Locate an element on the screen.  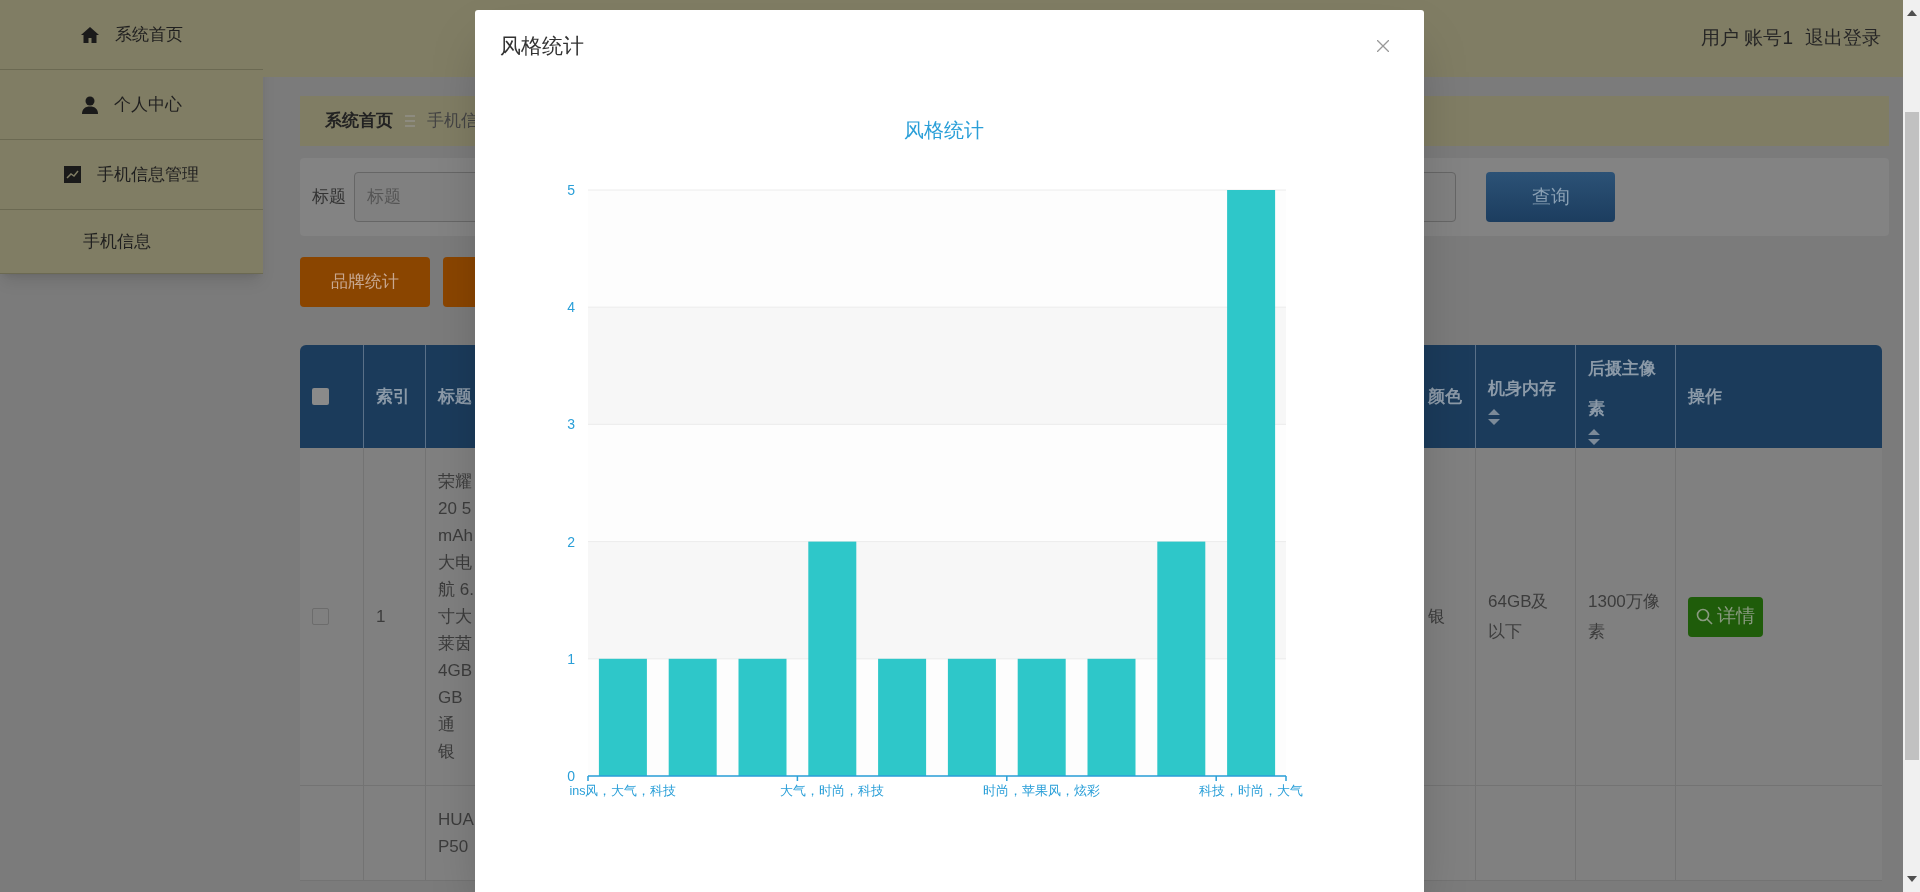
y-axis-label: 2 is located at coordinates (571, 541).